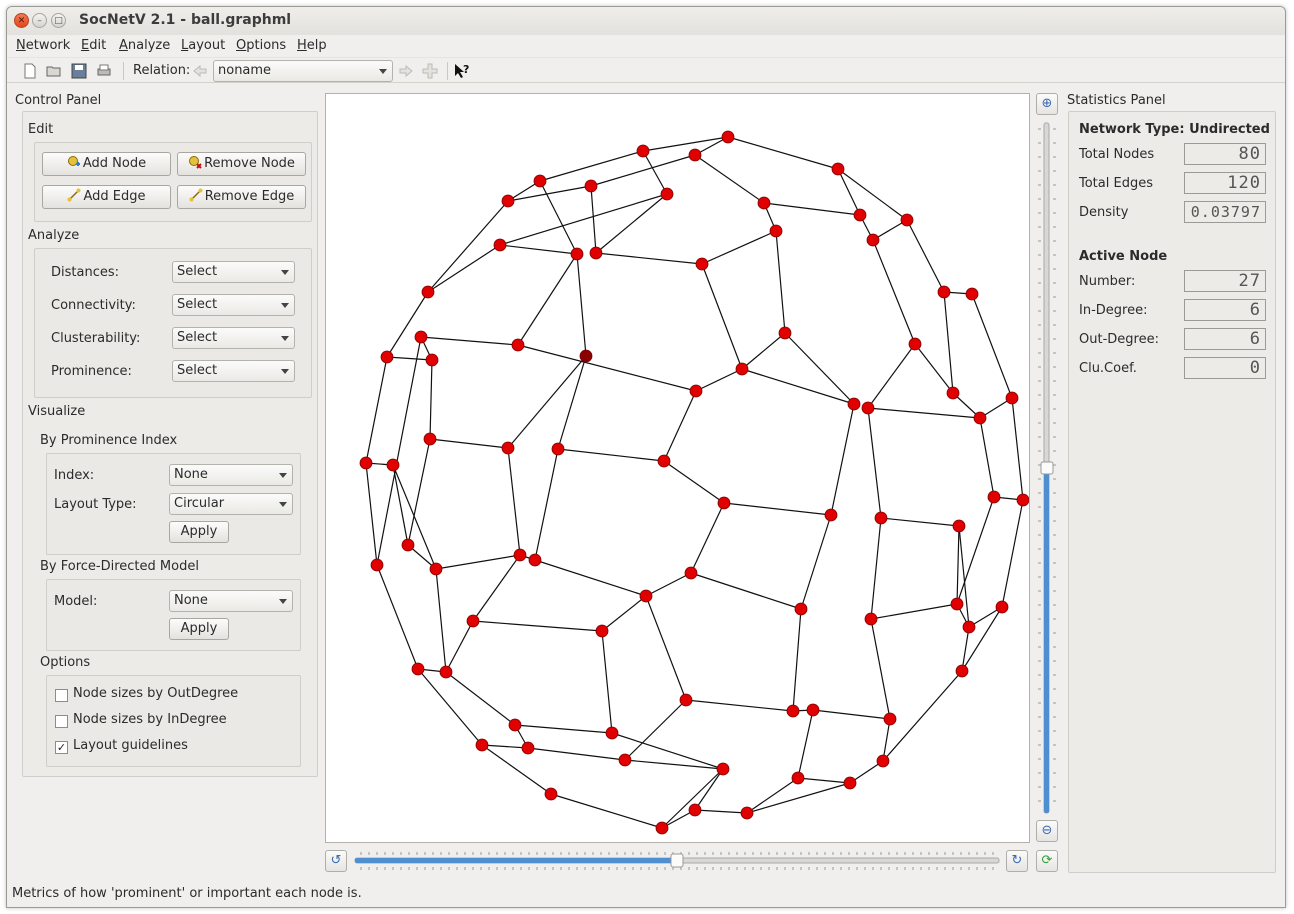 The image size is (1294, 914). Describe the element at coordinates (231, 504) in the screenshot. I see `layout-type-select: Circular` at that location.